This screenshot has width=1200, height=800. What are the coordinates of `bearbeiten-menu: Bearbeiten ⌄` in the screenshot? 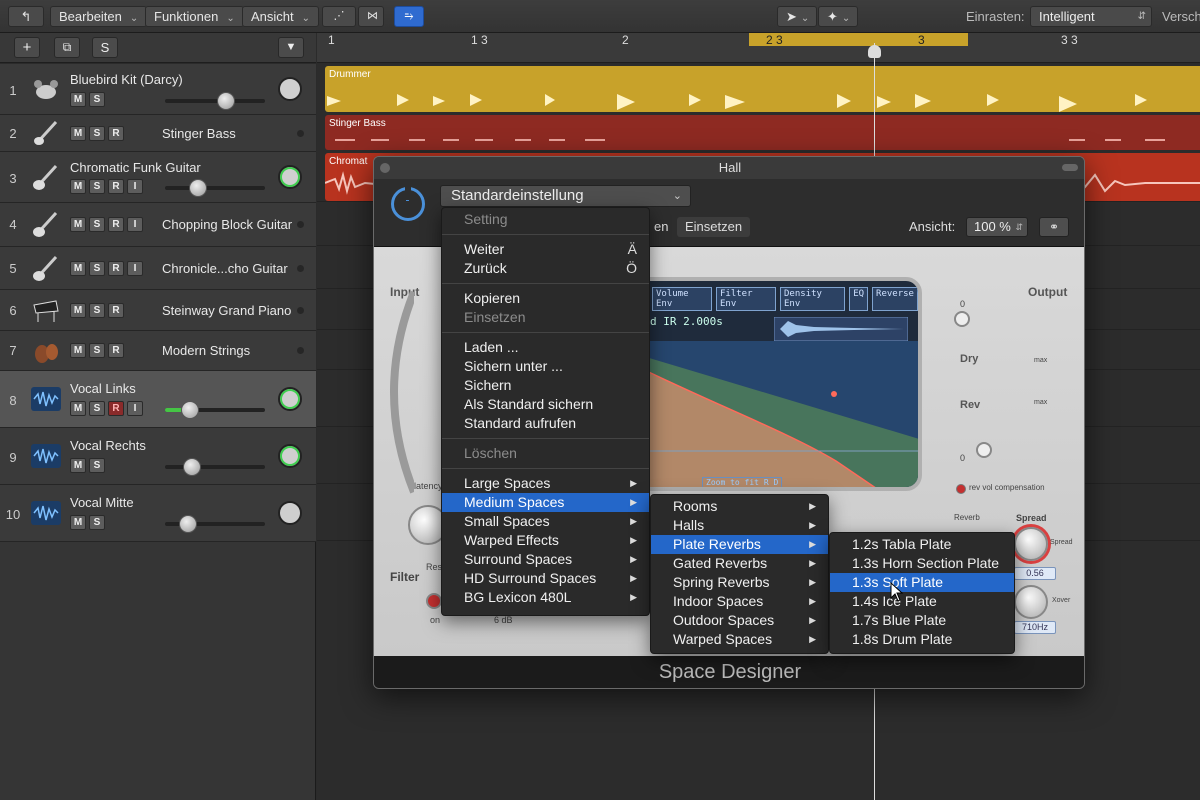 It's located at (99, 16).